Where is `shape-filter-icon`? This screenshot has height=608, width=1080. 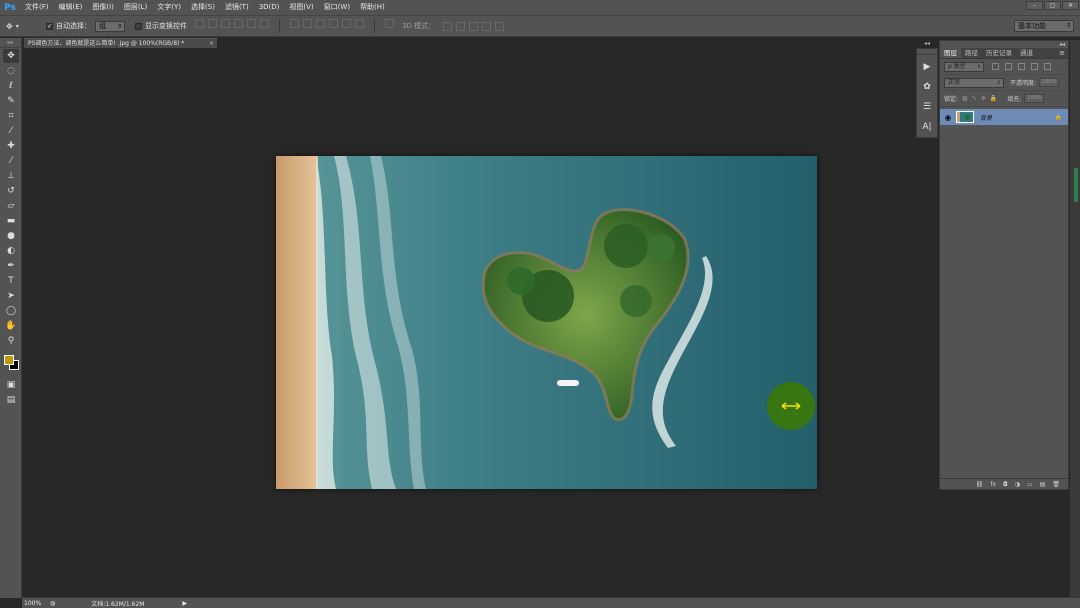 shape-filter-icon is located at coordinates (1034, 66).